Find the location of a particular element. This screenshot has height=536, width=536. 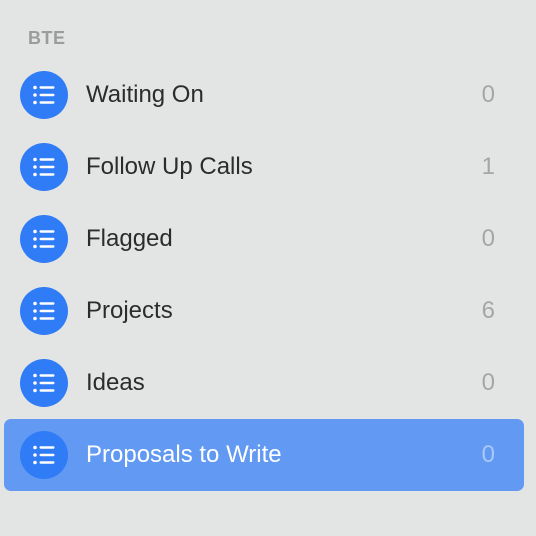

list-item-waiting-on: Waiting On 0 is located at coordinates (264, 95).